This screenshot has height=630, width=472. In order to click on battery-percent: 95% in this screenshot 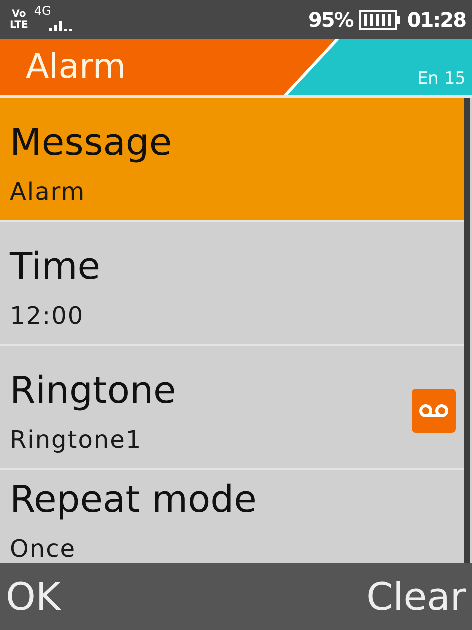, I will do `click(331, 20)`.